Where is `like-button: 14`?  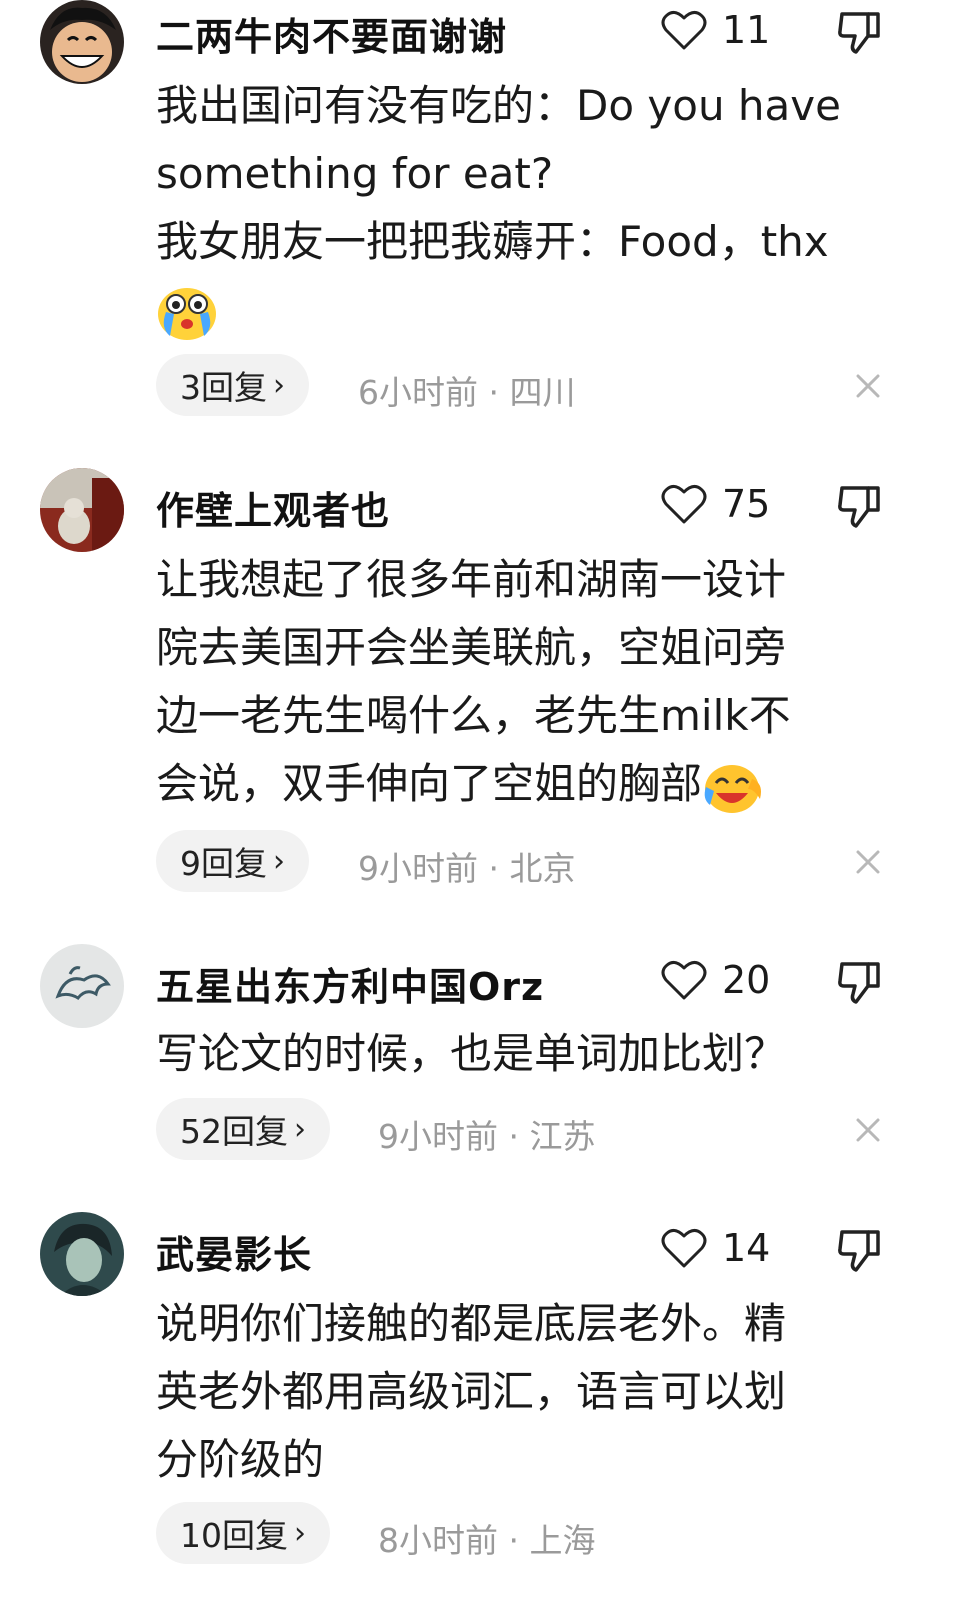
like-button: 14 is located at coordinates (715, 1248).